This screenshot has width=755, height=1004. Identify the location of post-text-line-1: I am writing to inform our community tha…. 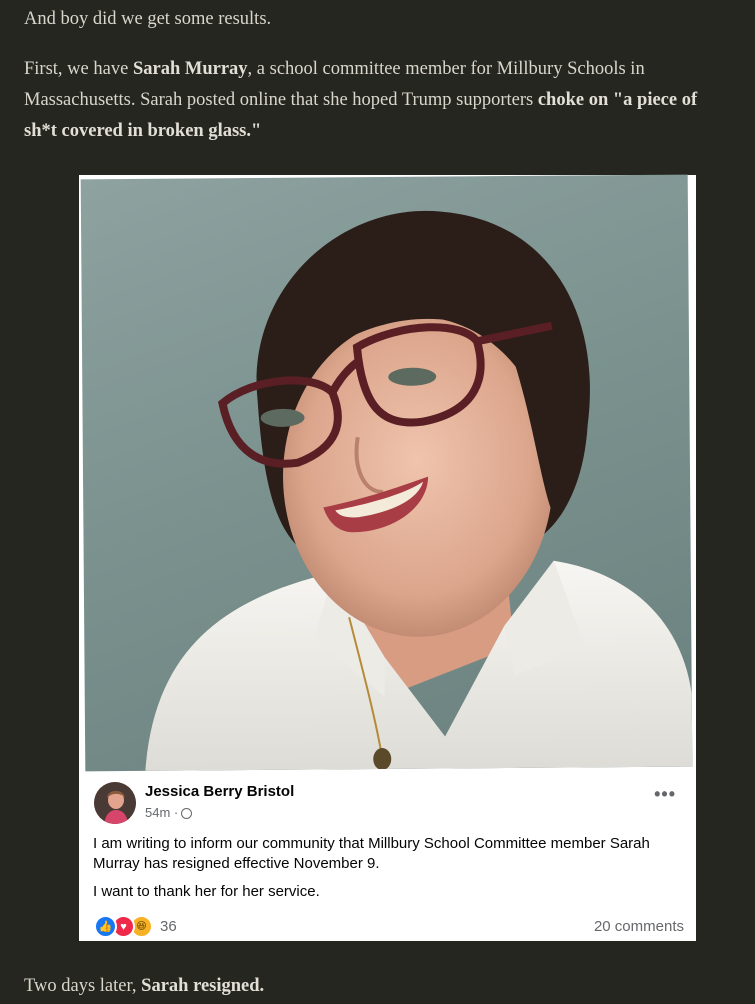
(371, 853).